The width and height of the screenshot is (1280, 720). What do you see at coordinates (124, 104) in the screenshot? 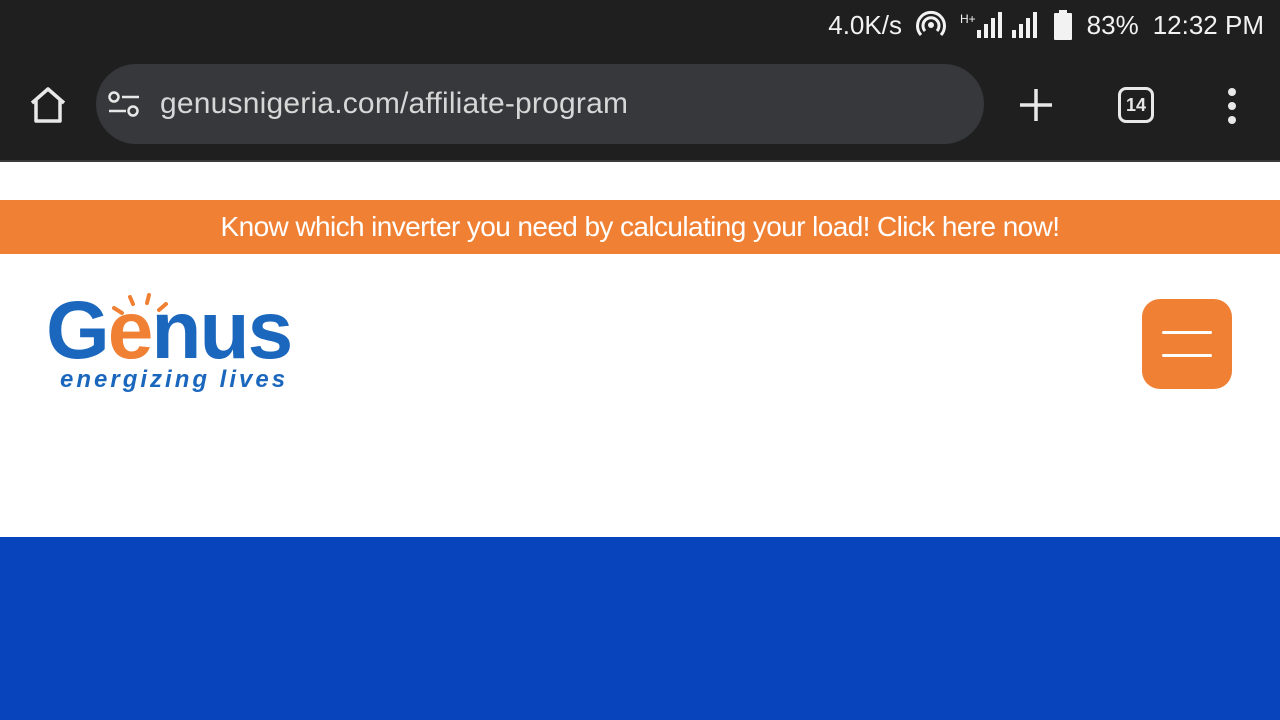
I see `site-settings-icon` at bounding box center [124, 104].